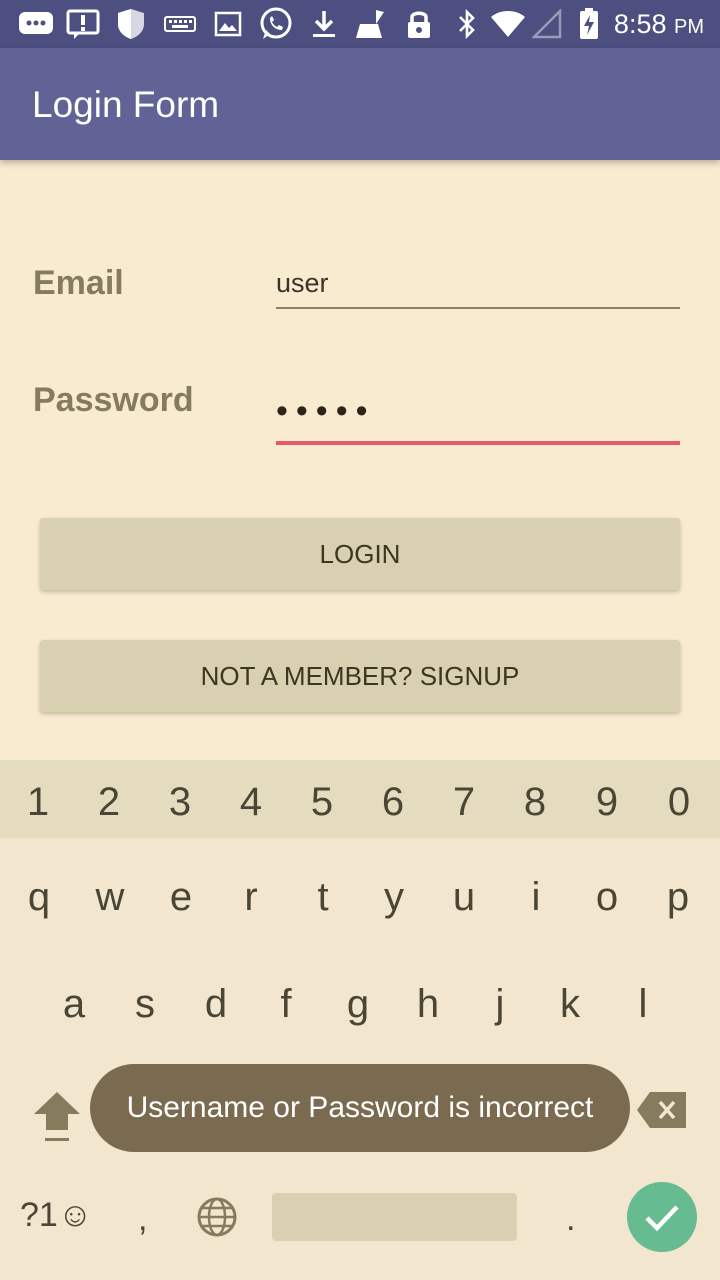 This screenshot has width=720, height=1280. I want to click on message-icon, so click(36, 24).